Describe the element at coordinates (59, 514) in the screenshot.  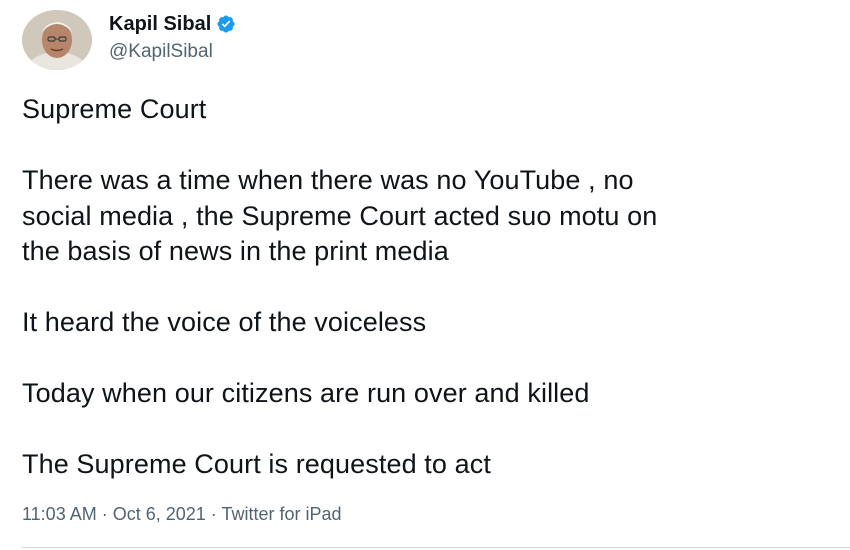
I see `tweet-time: 11:03 AM` at that location.